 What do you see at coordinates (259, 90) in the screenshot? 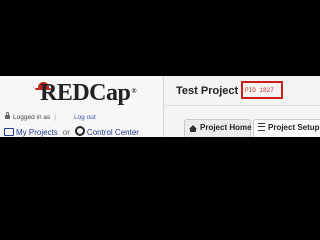
I see `project-id-badge: PID 1827` at bounding box center [259, 90].